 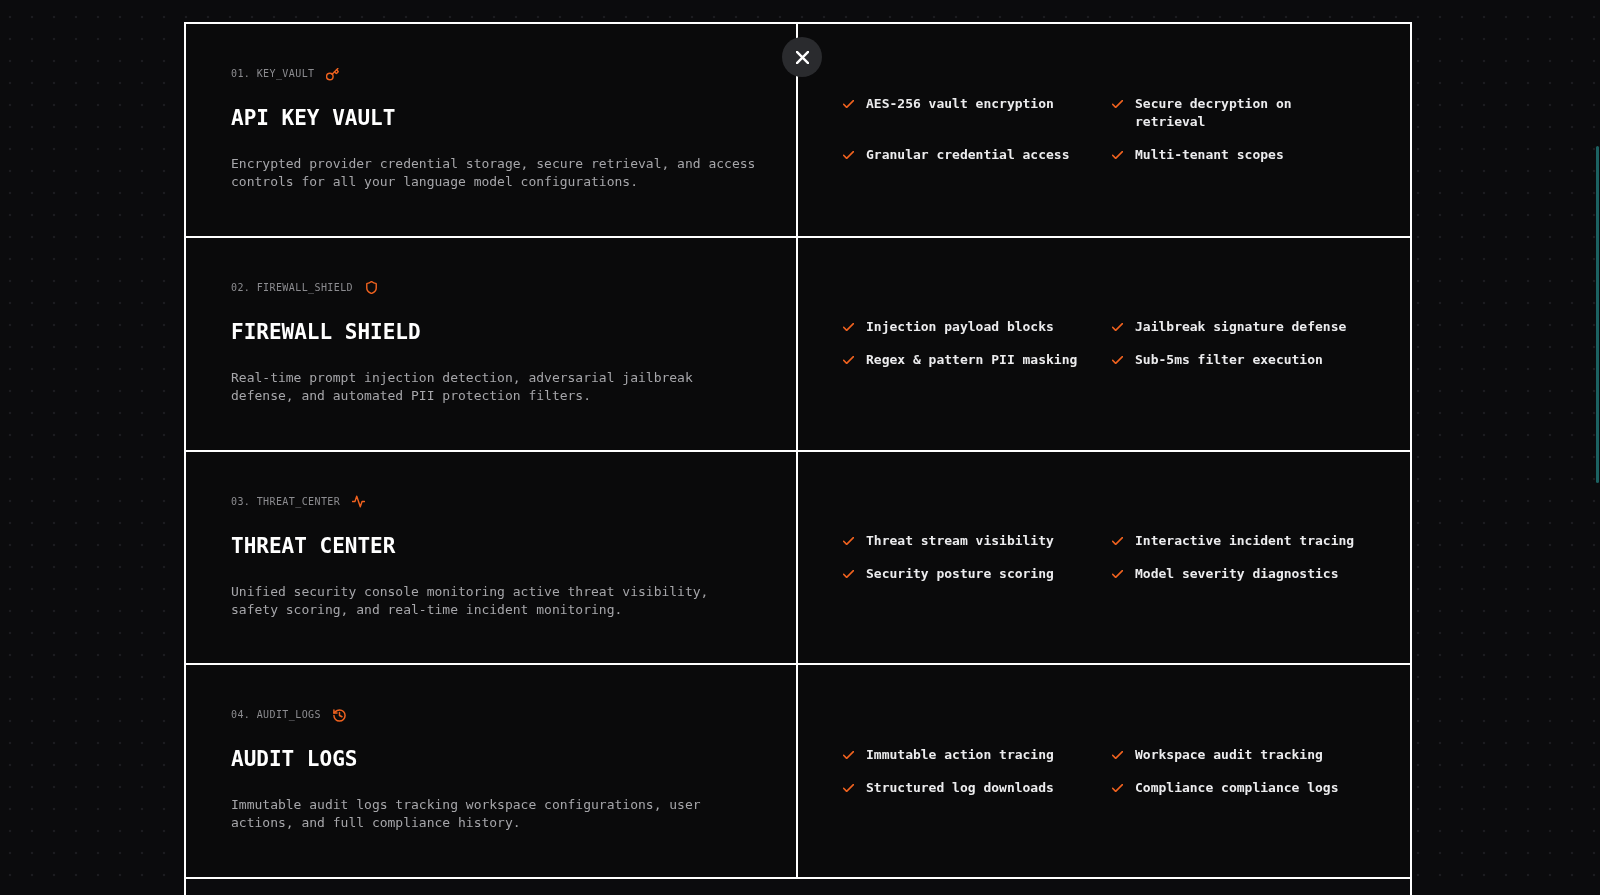 What do you see at coordinates (1597, 314) in the screenshot?
I see `scrollbar-thumb` at bounding box center [1597, 314].